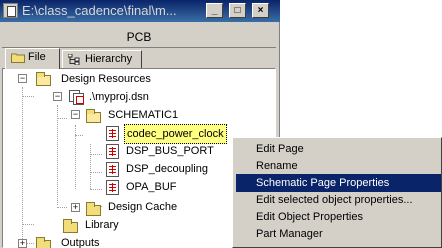 The height and width of the screenshot is (248, 442). Describe the element at coordinates (77, 97) in the screenshot. I see `design-file-icon` at that location.